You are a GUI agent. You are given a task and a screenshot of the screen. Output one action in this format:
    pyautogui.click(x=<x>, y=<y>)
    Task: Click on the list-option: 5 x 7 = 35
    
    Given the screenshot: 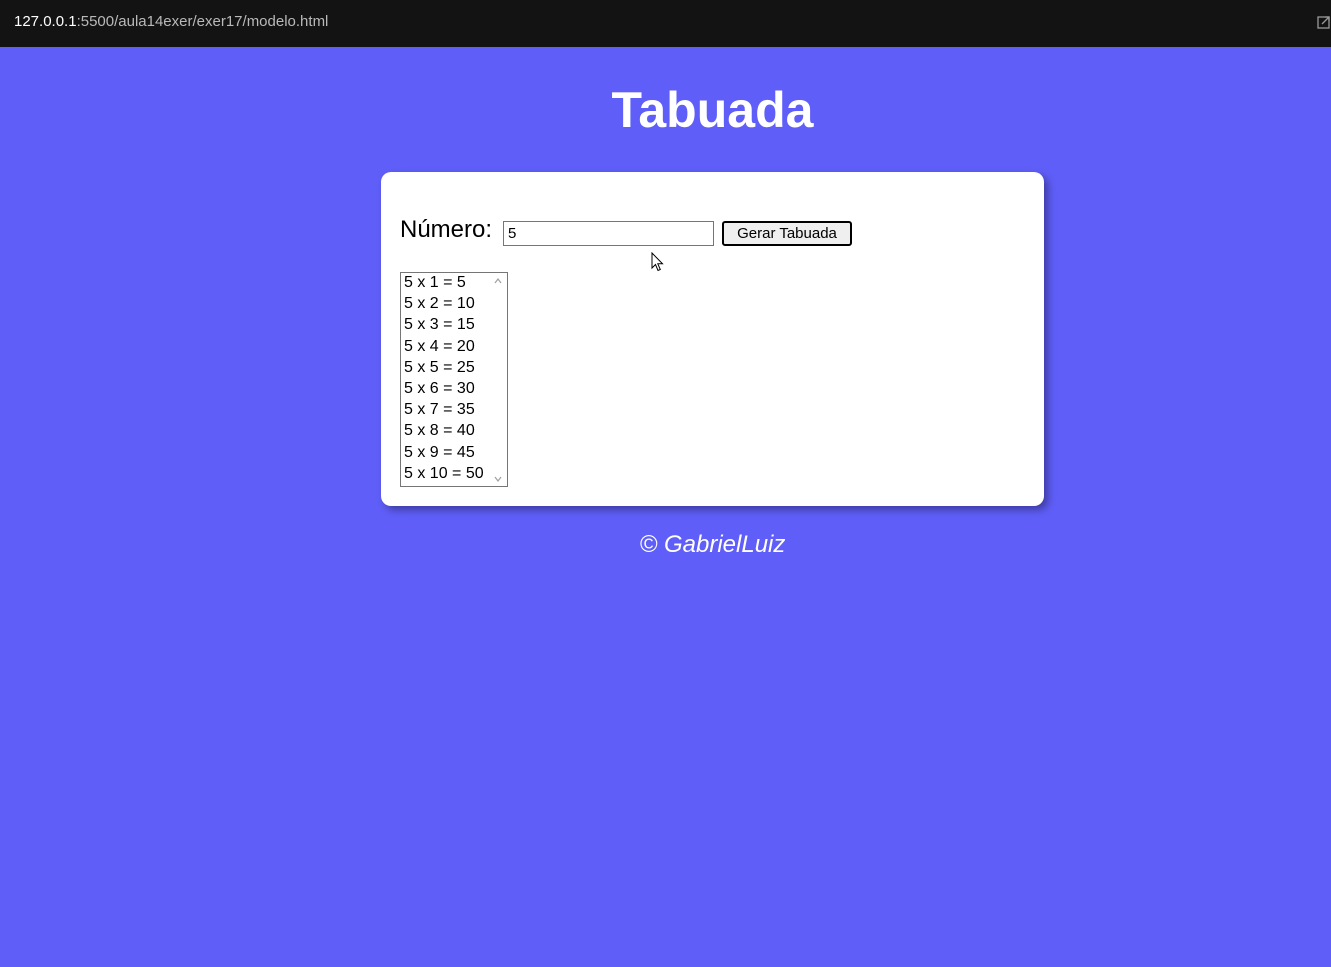 What is the action you would take?
    pyautogui.click(x=439, y=409)
    